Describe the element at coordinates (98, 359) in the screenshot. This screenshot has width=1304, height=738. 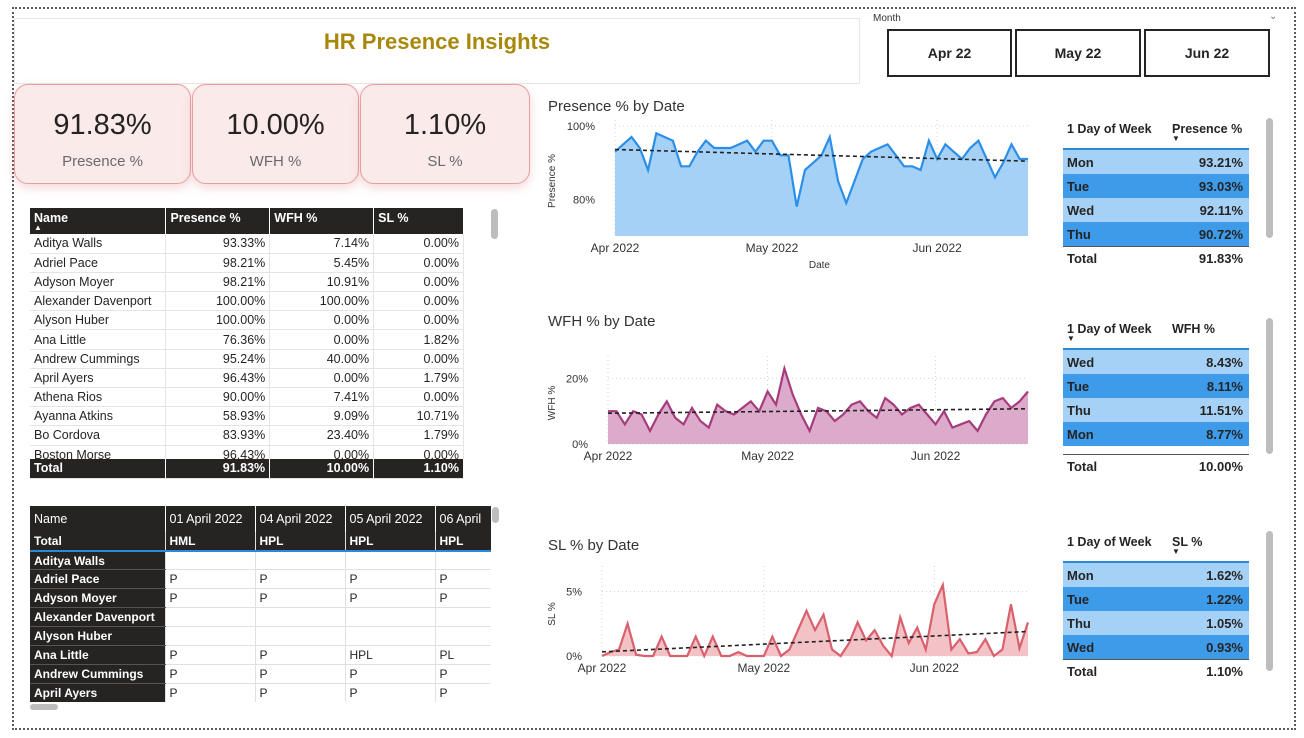
I see `employee-name: Andrew Cummings` at that location.